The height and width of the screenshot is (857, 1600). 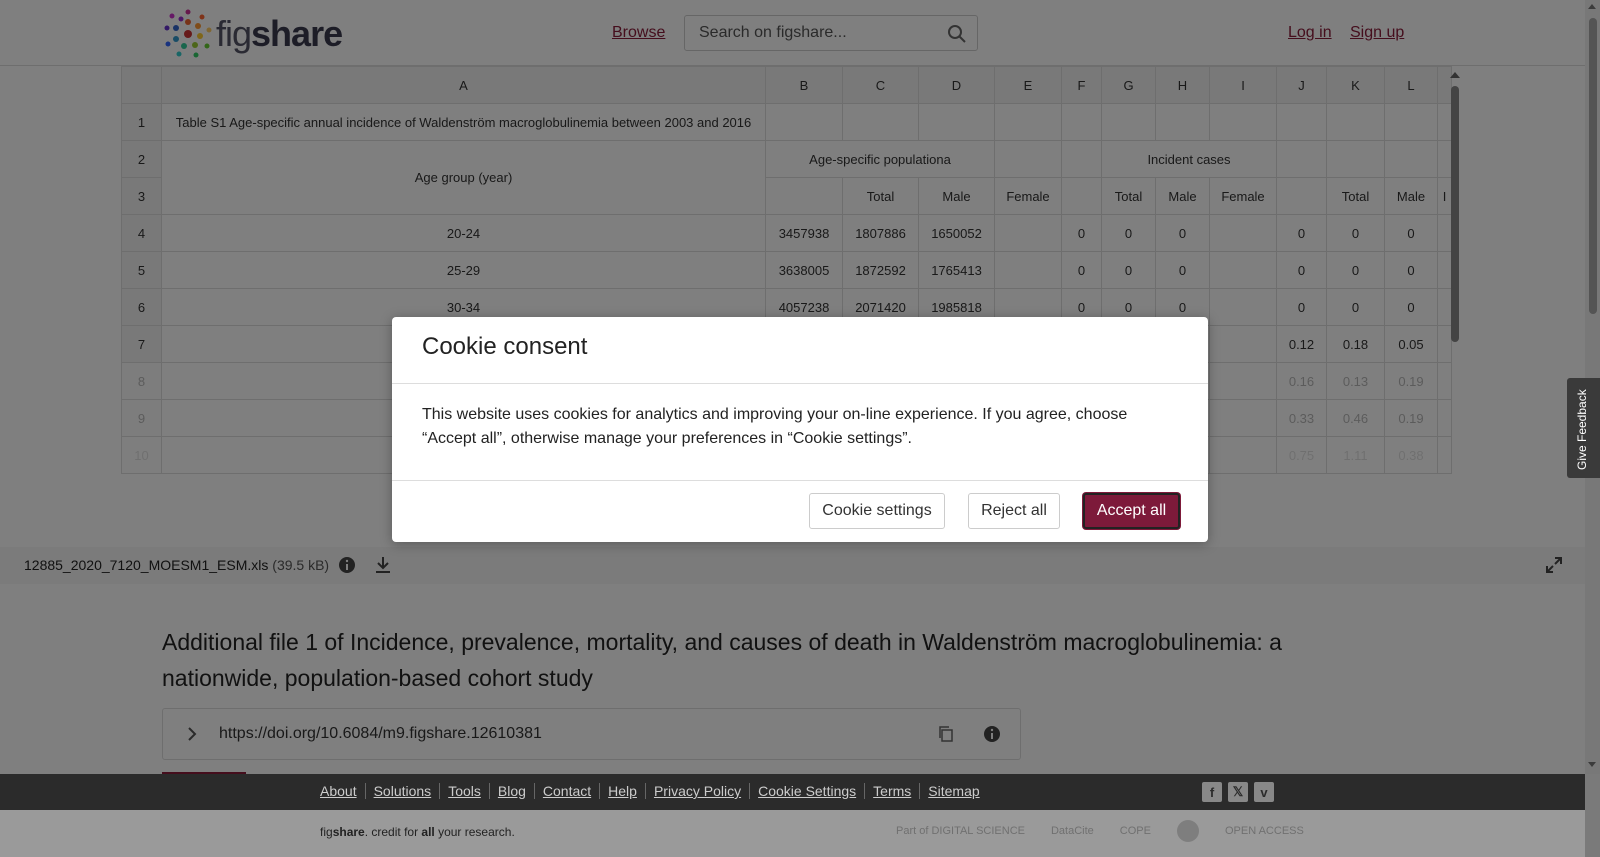 I want to click on footer-link-privacy: Privacy Policy, so click(x=696, y=791).